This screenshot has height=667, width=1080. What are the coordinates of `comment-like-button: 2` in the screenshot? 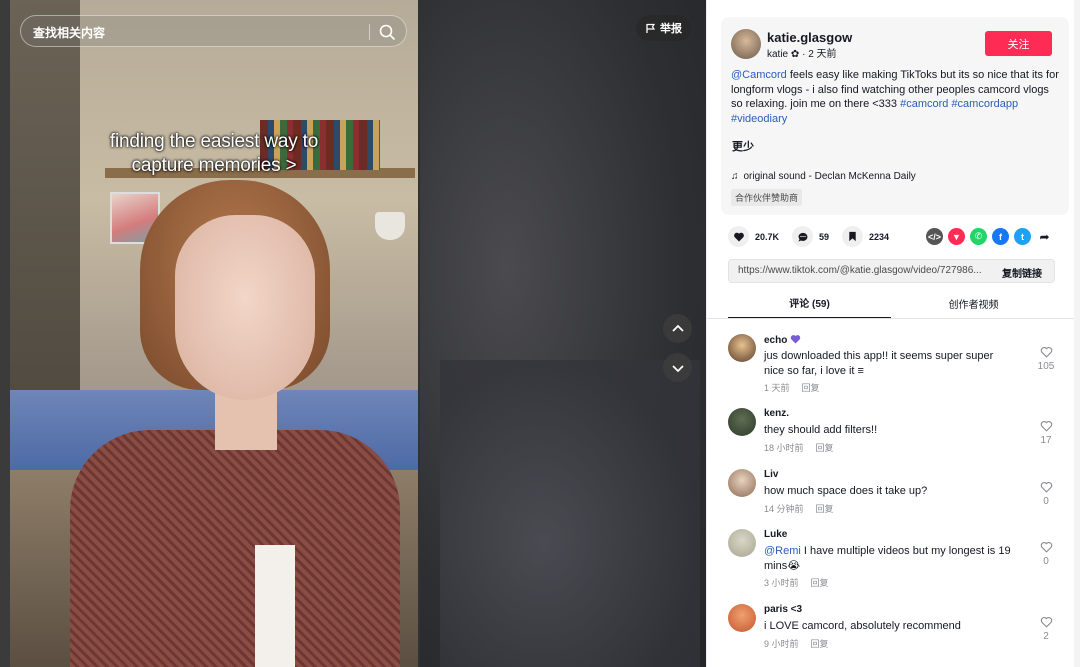 It's located at (1046, 629).